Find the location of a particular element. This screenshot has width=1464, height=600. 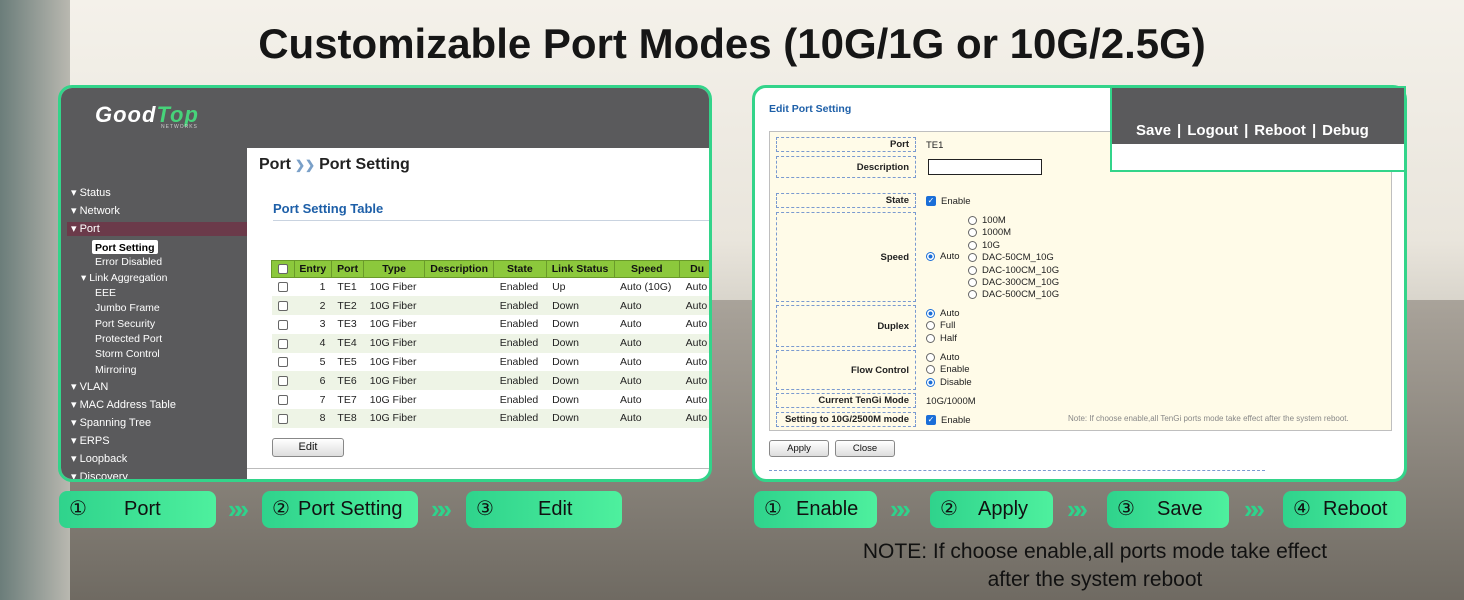

table-row: 5 TE5 10G Fiber Enabled Down Auto Auto is located at coordinates (491, 362).